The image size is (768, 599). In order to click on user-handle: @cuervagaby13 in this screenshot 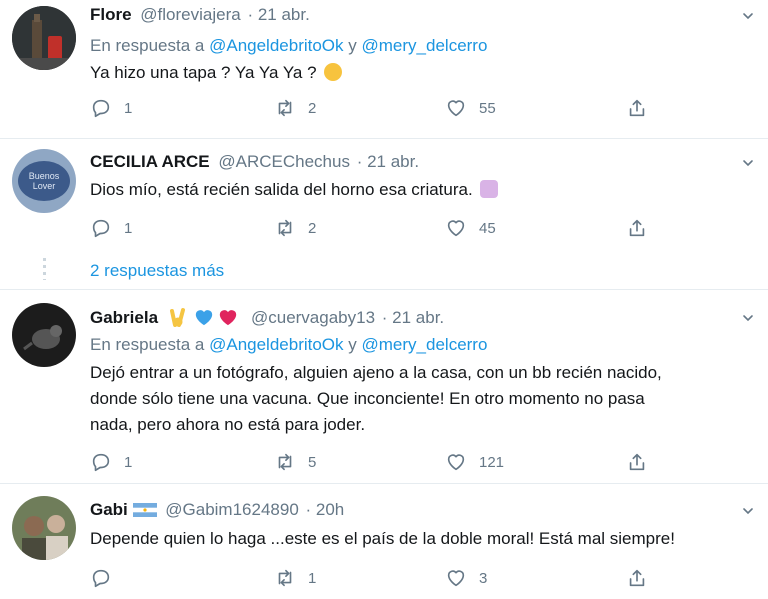, I will do `click(313, 317)`.